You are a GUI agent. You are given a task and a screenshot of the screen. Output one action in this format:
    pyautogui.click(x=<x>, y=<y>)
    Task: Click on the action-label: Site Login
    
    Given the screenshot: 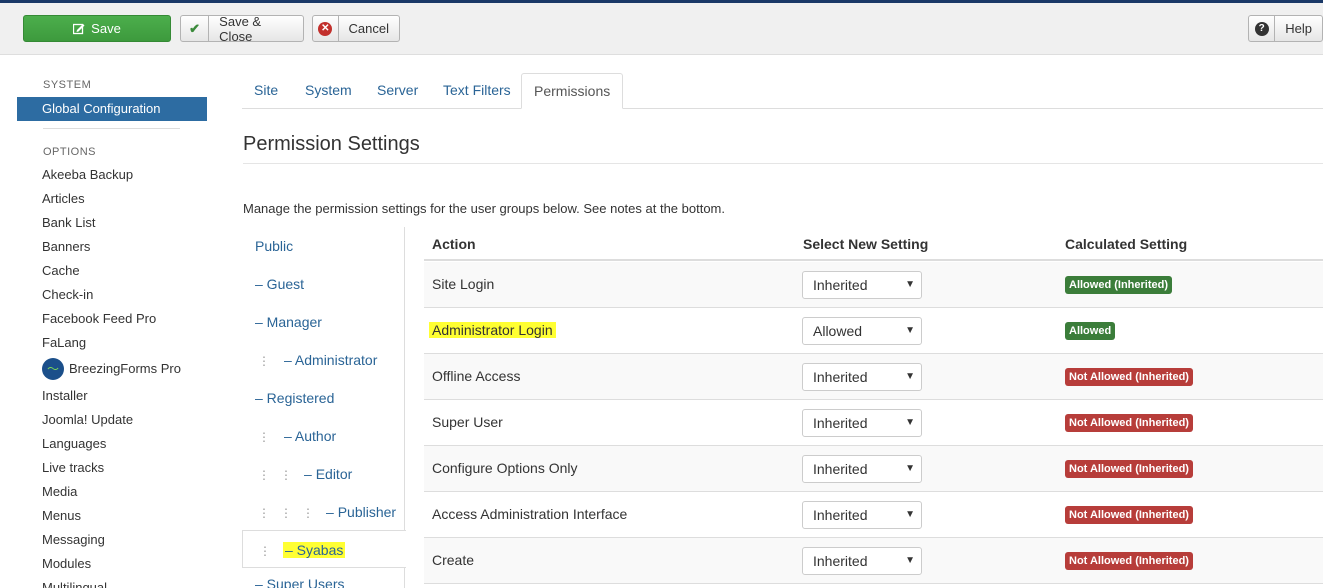 What is the action you would take?
    pyautogui.click(x=463, y=284)
    